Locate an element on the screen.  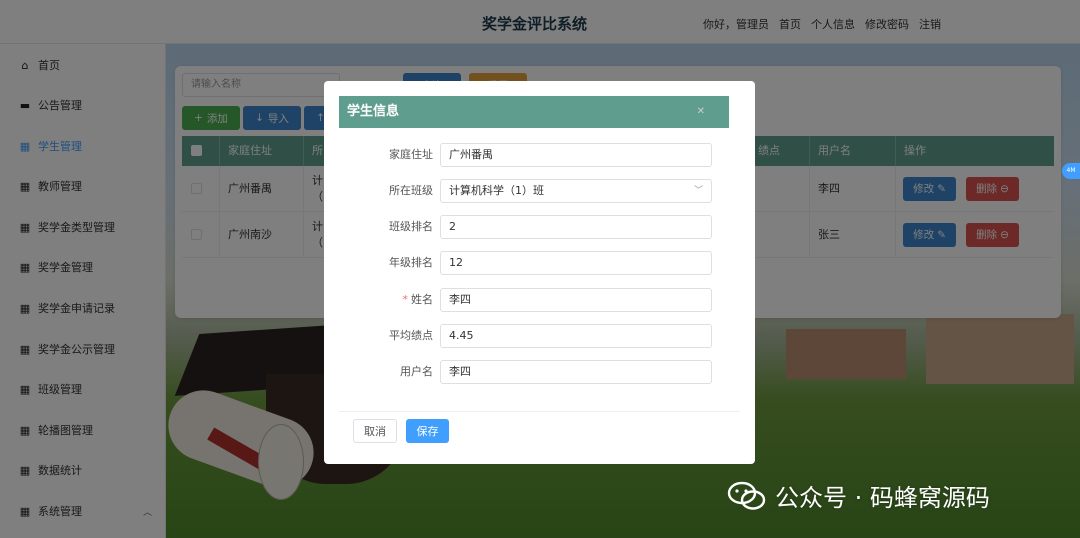
chevron-down-icon: ﹀ is located at coordinates (698, 191).